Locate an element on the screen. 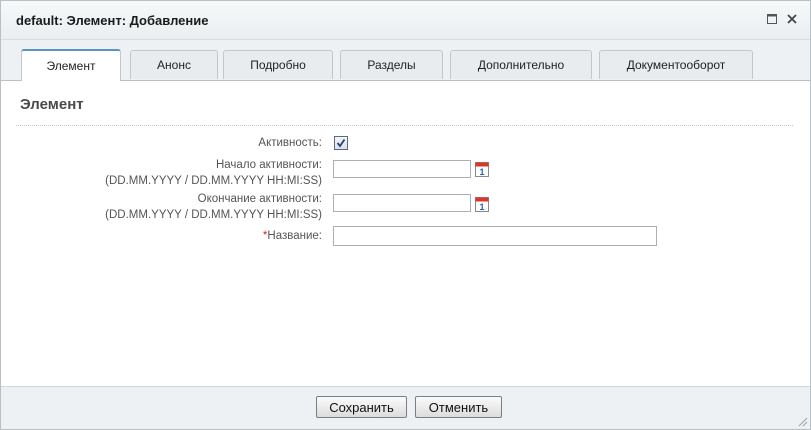 Image resolution: width=811 pixels, height=430 pixels. dialog-title: default: Элемент: Добавление is located at coordinates (112, 20).